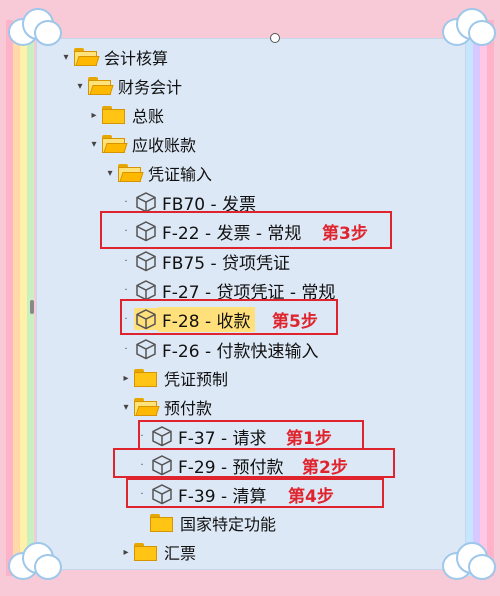  I want to click on tree-node-label: 会计核算, so click(136, 58).